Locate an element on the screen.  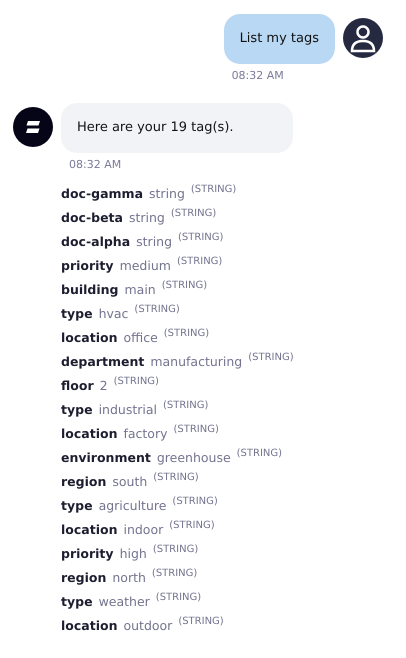
tag-key: floor is located at coordinates (77, 384).